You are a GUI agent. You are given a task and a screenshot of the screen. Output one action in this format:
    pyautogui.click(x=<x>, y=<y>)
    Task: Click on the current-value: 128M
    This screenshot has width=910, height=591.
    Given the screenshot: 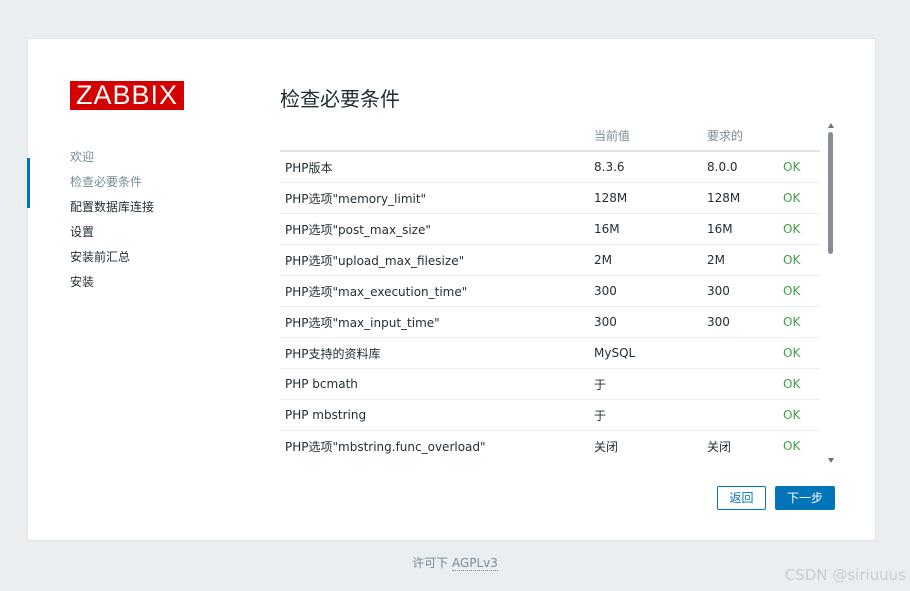 What is the action you would take?
    pyautogui.click(x=645, y=198)
    